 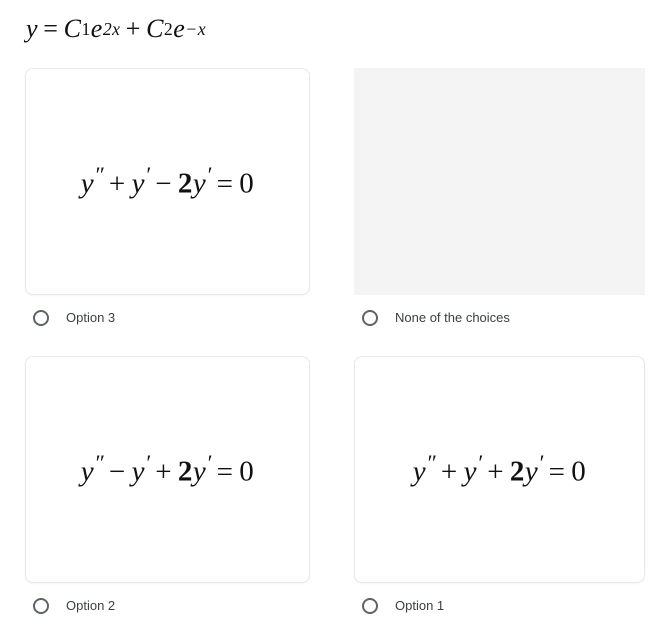 I want to click on option-equation-option-2: y″ − y′ +2y′ = 0, so click(x=167, y=469).